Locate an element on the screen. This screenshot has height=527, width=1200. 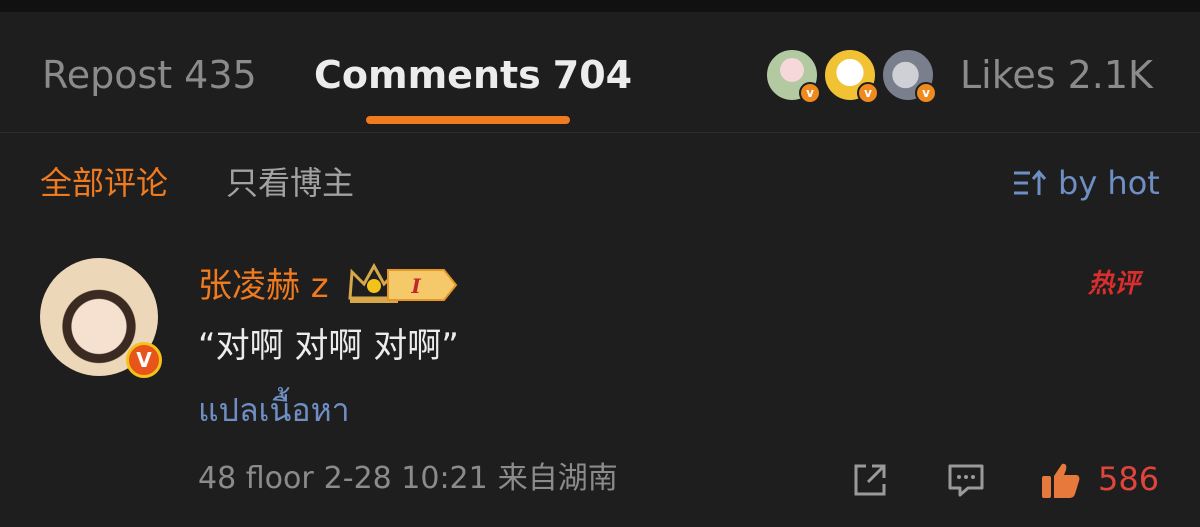
tab-comments-label: Comments is located at coordinates (427, 75).